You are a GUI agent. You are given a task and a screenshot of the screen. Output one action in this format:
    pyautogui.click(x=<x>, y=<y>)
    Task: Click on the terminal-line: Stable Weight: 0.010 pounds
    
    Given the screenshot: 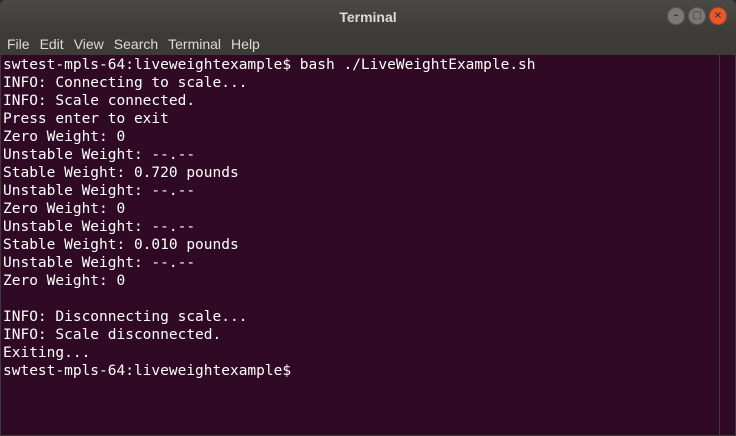 What is the action you would take?
    pyautogui.click(x=121, y=245)
    